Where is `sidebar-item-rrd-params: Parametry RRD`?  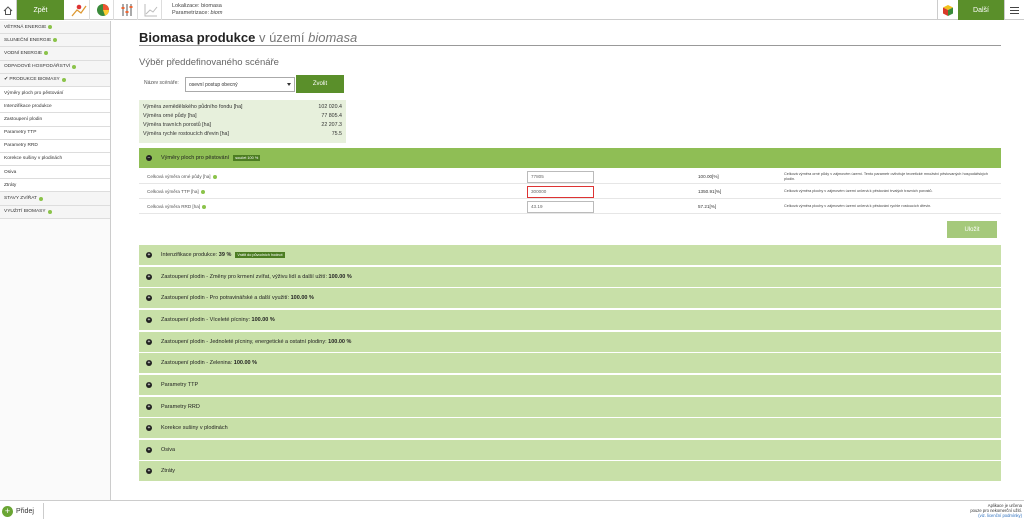 sidebar-item-rrd-params: Parametry RRD is located at coordinates (55, 146).